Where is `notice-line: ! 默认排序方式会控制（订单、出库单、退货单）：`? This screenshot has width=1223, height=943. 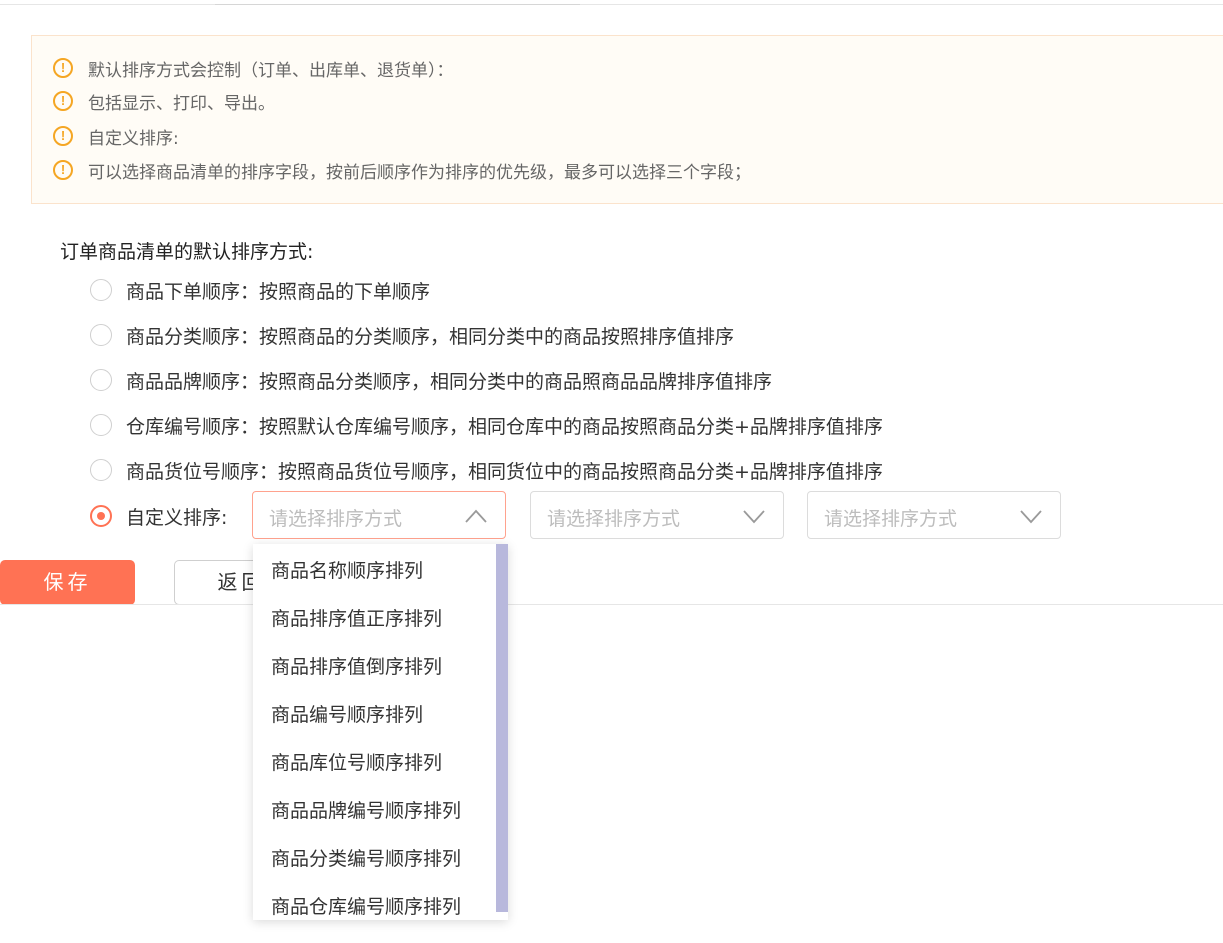 notice-line: ! 默认排序方式会控制（订单、出库单、退货单）： is located at coordinates (253, 68).